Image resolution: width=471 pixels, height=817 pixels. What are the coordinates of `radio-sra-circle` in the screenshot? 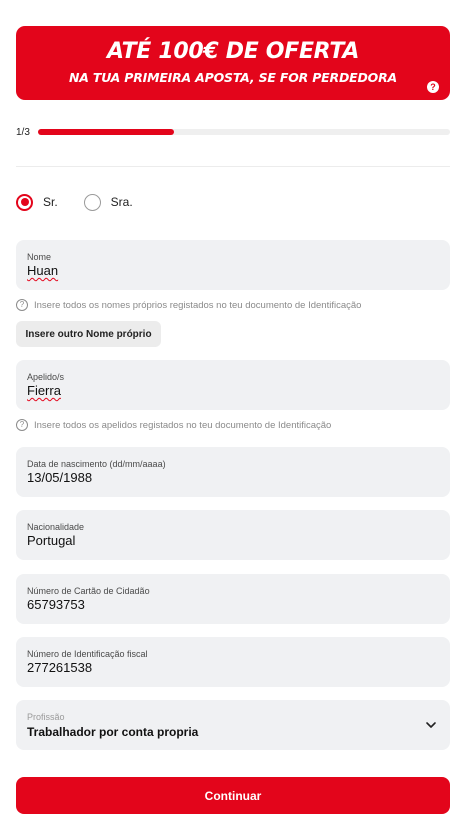 It's located at (92, 202).